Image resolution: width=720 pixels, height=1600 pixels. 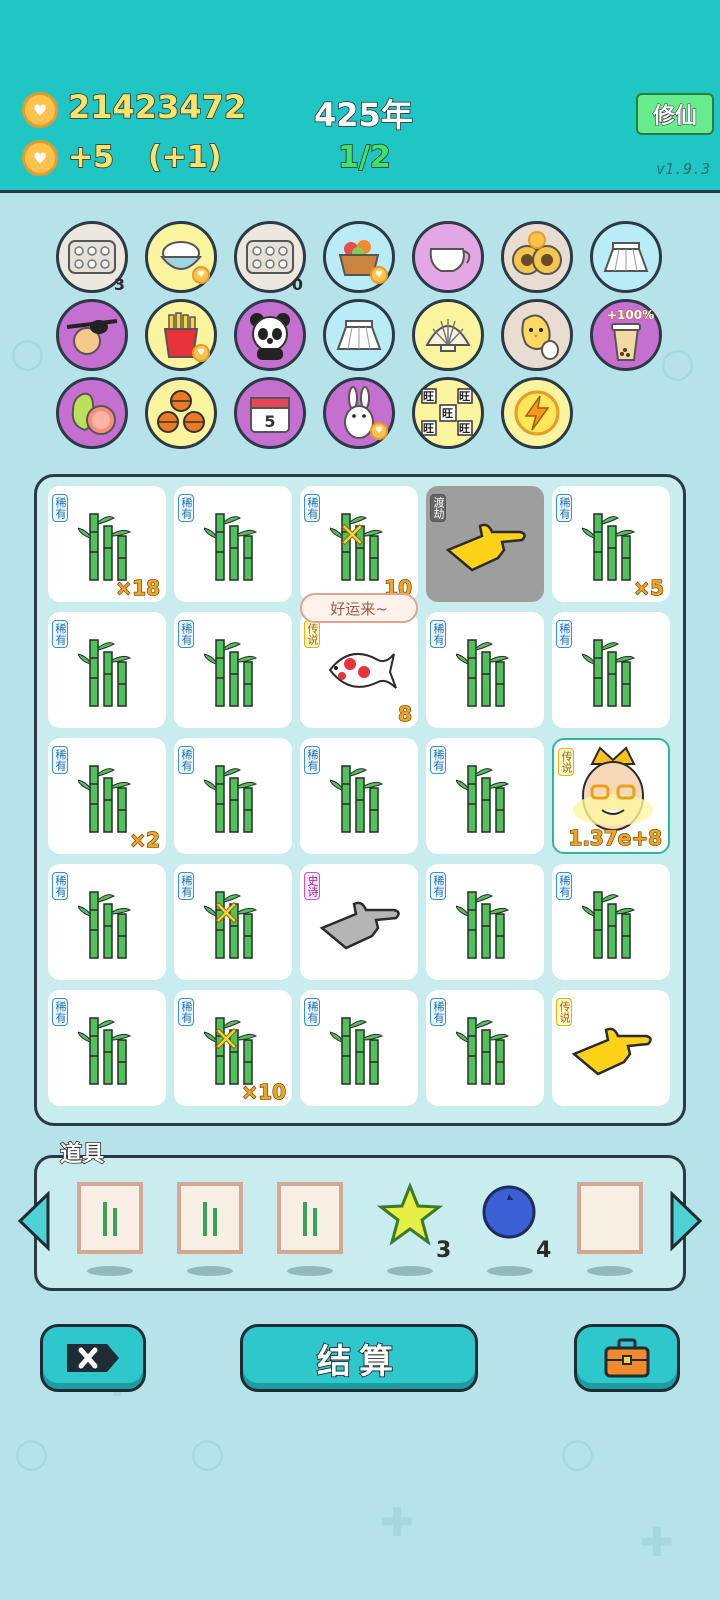 I want to click on tool-star, so click(x=410, y=1217).